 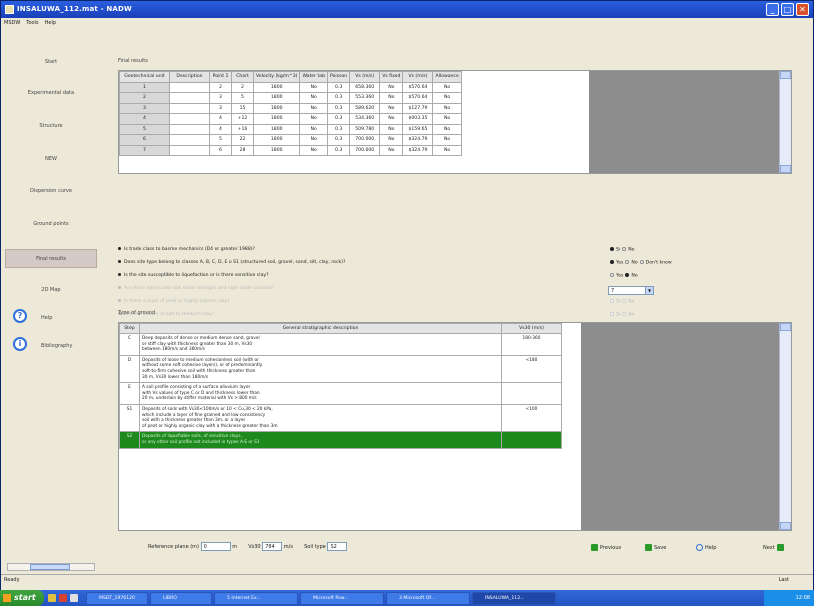 What do you see at coordinates (418, 119) in the screenshot?
I see `table-cell: $003.35` at bounding box center [418, 119].